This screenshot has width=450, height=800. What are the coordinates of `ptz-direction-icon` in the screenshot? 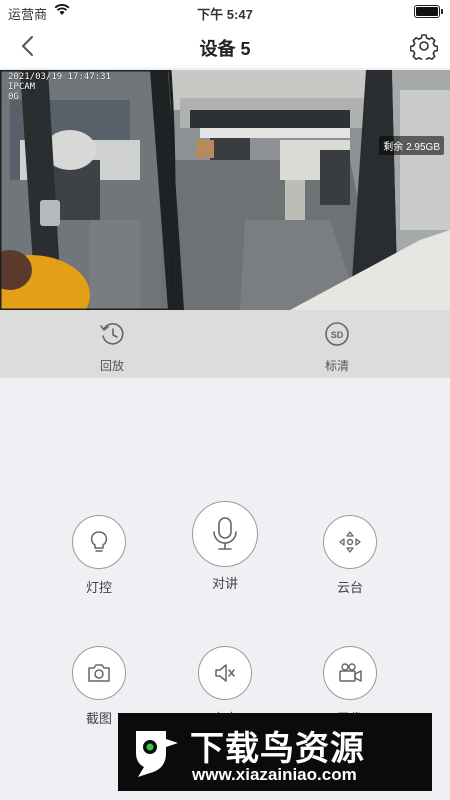 It's located at (350, 542).